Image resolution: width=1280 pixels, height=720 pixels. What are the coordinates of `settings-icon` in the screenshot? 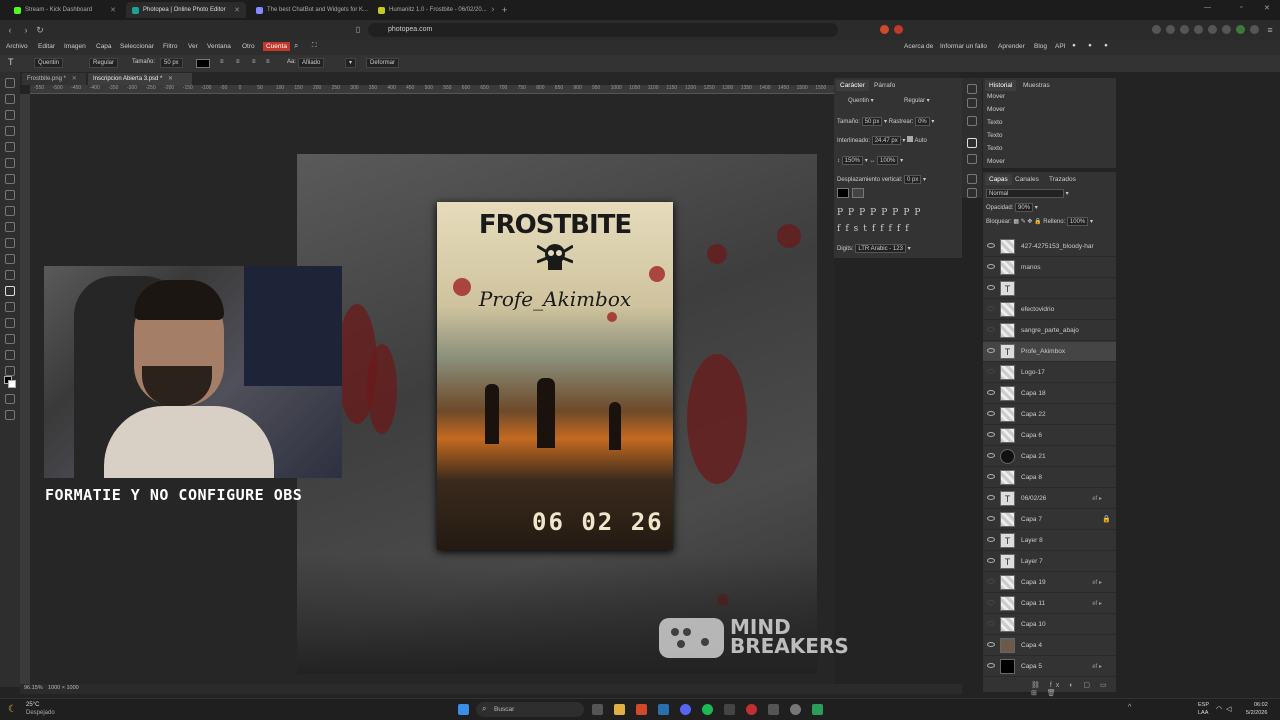 It's located at (795, 709).